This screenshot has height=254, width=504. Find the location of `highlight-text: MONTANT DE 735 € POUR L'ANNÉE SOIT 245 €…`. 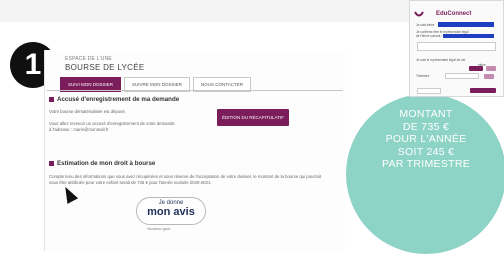

highlight-text: MONTANT DE 735 € POUR L'ANNÉE SOIT 245 €… is located at coordinates (426, 139).